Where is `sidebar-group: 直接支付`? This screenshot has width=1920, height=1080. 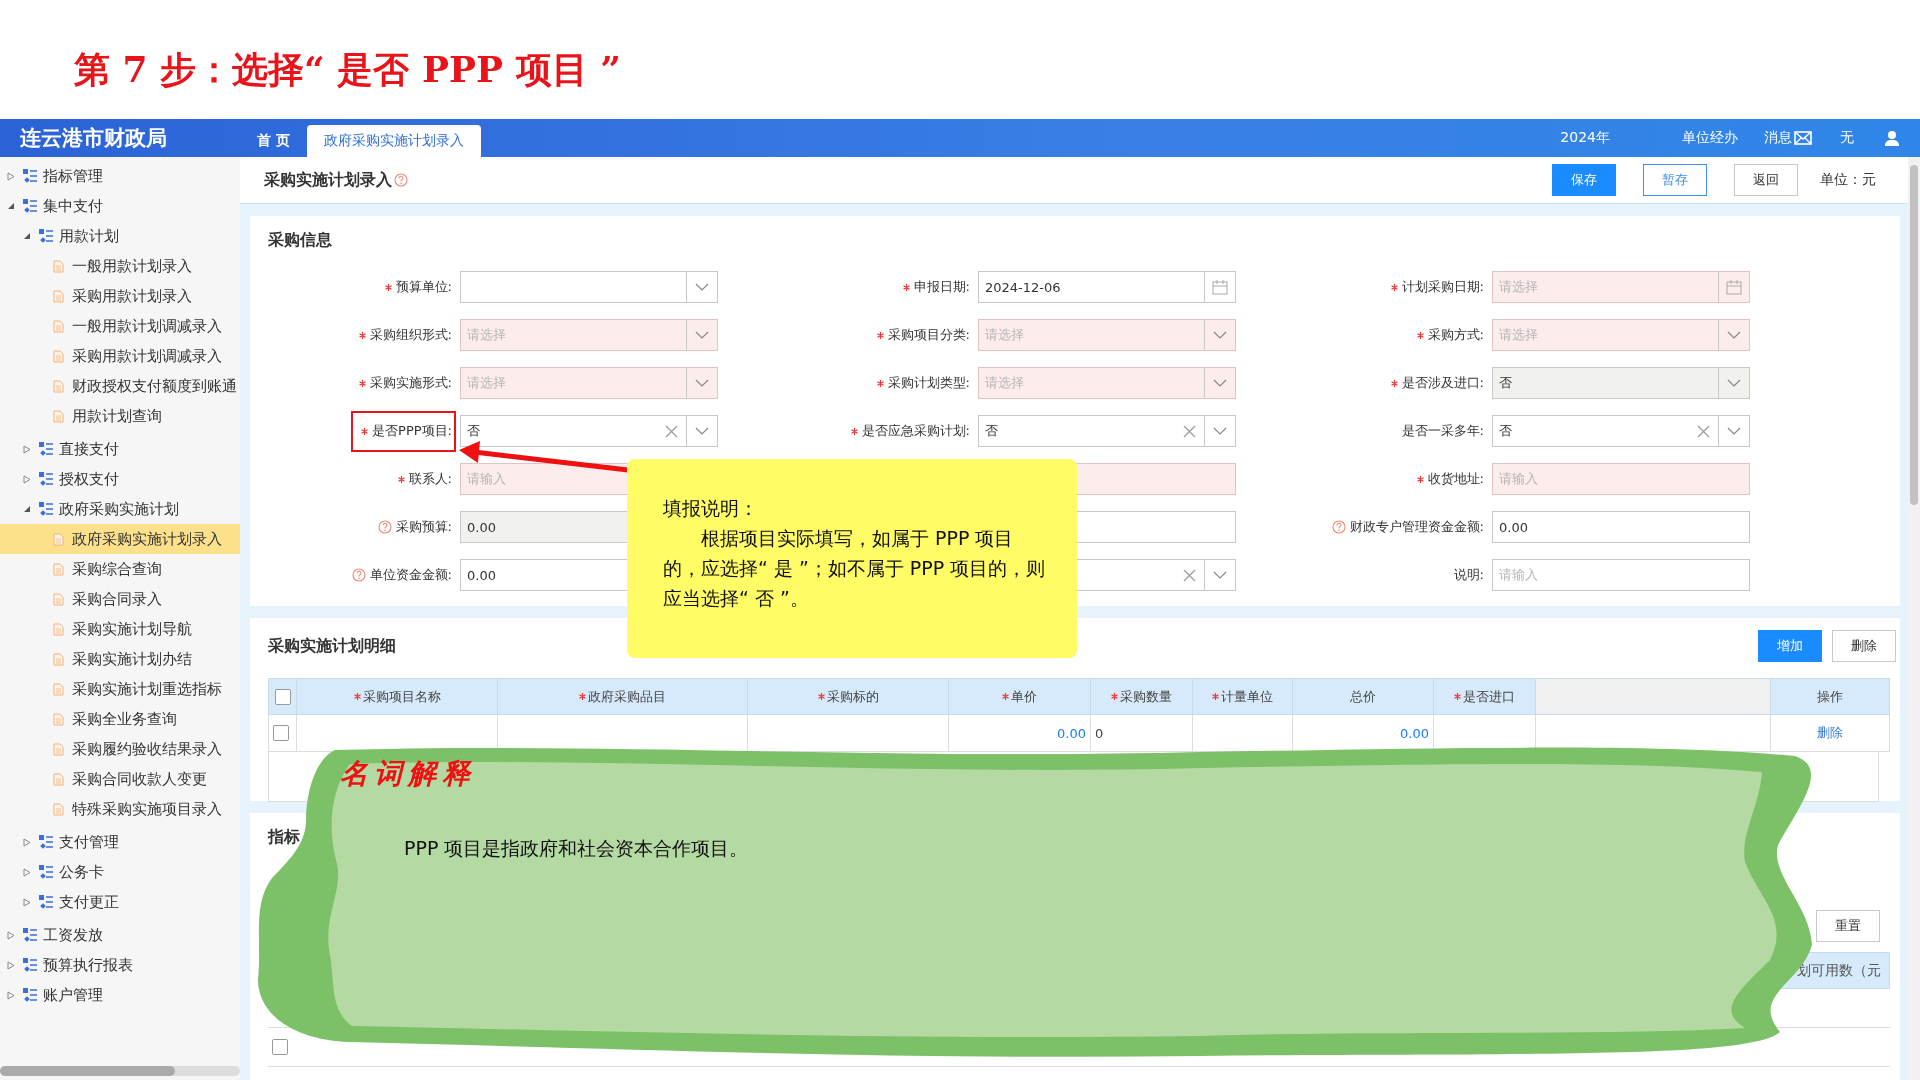
sidebar-group: 直接支付 is located at coordinates (89, 449).